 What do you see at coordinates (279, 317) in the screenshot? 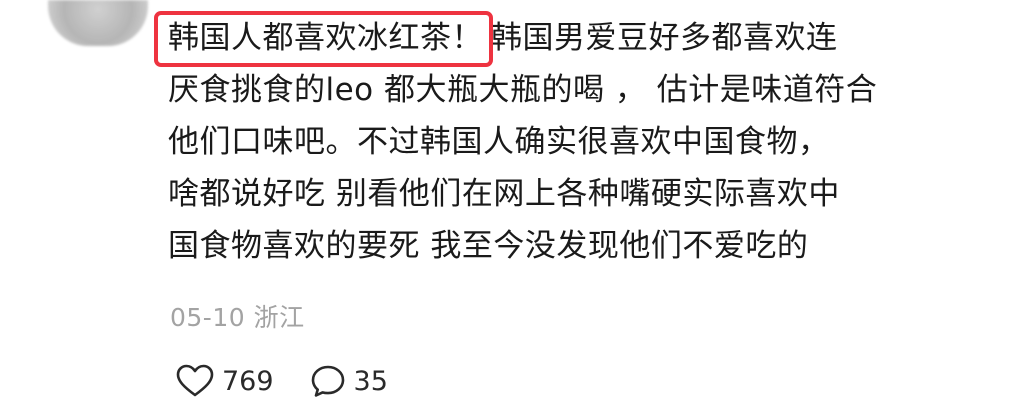
I see `comment-location: 浙江` at bounding box center [279, 317].